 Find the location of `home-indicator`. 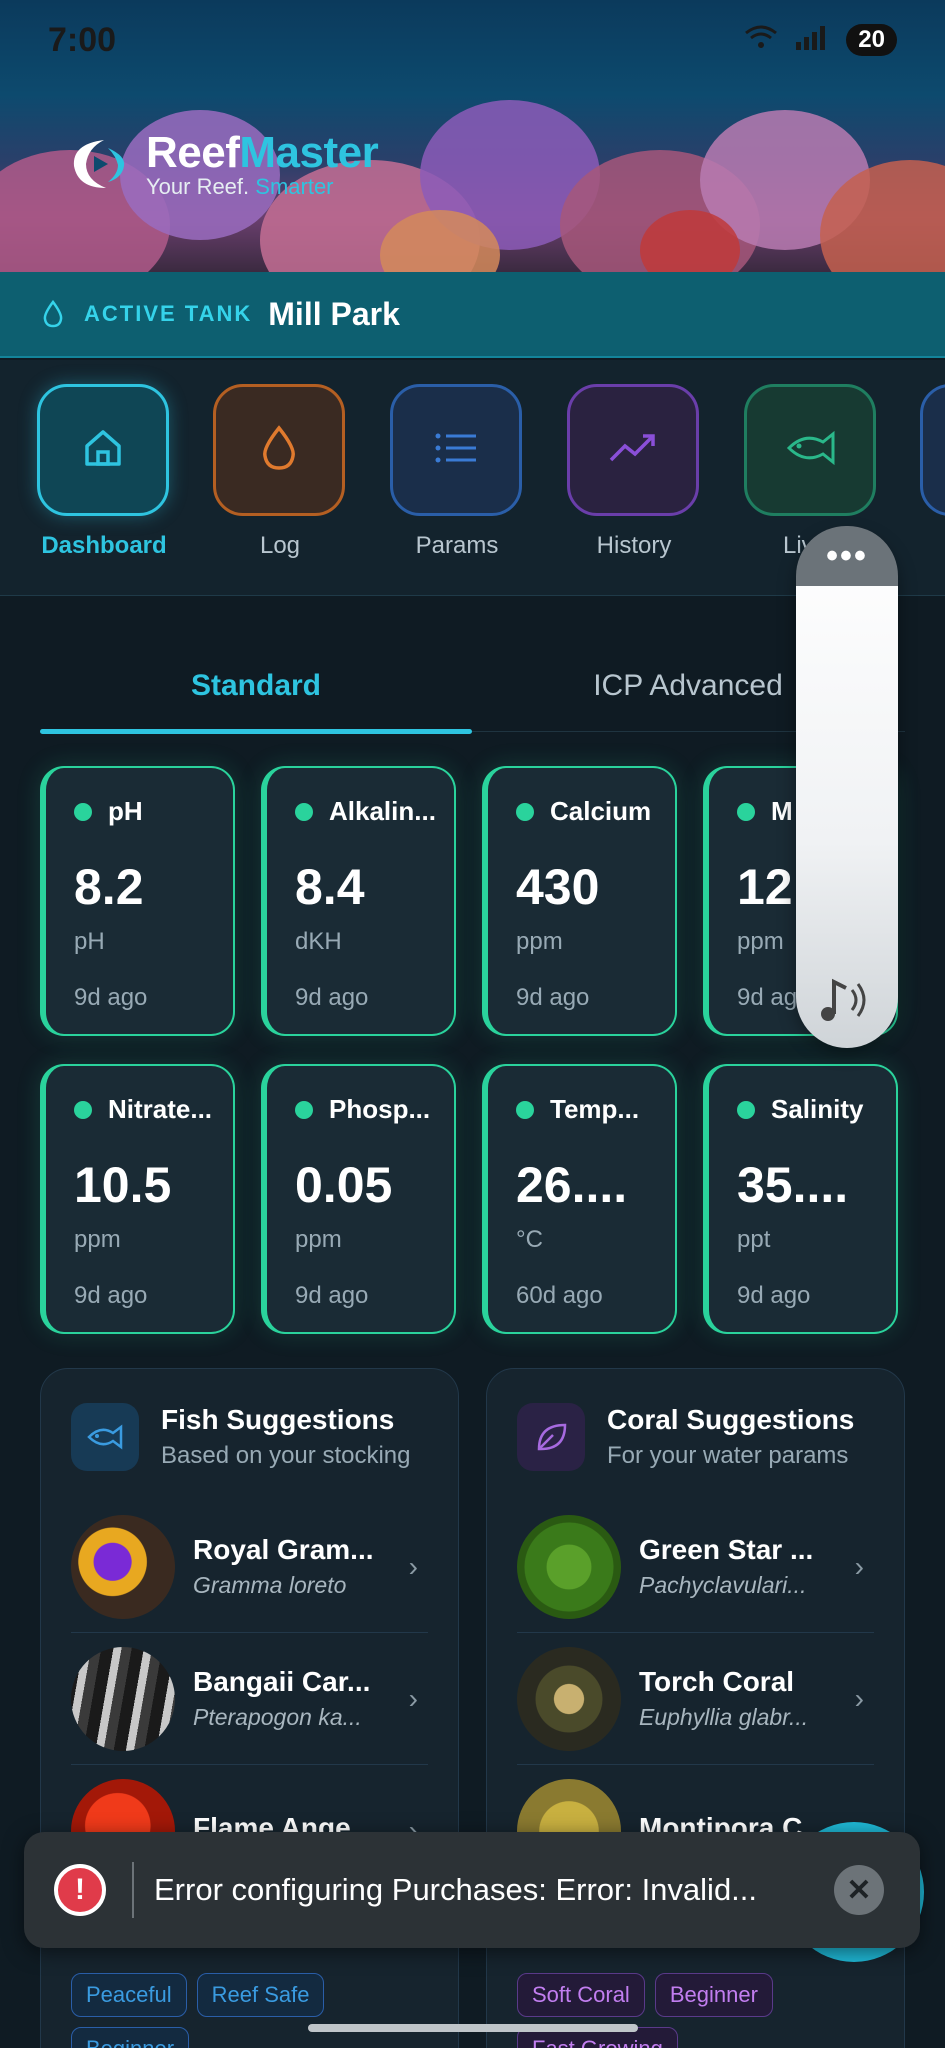

home-indicator is located at coordinates (473, 2028).